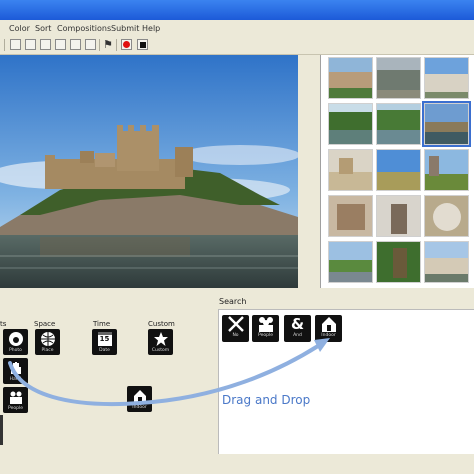  I want to click on people-tag-button: People, so click(15, 400).